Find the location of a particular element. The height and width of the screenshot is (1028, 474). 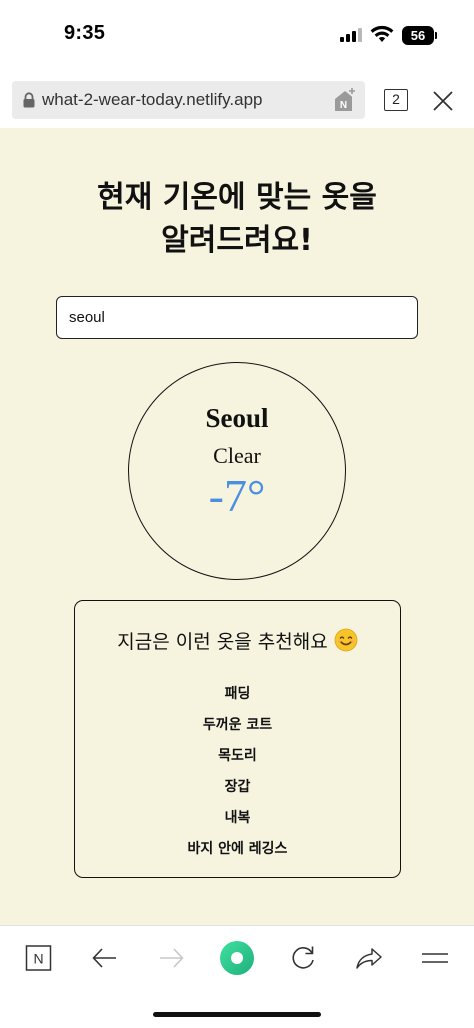

tabs-button: 2 is located at coordinates (396, 100).